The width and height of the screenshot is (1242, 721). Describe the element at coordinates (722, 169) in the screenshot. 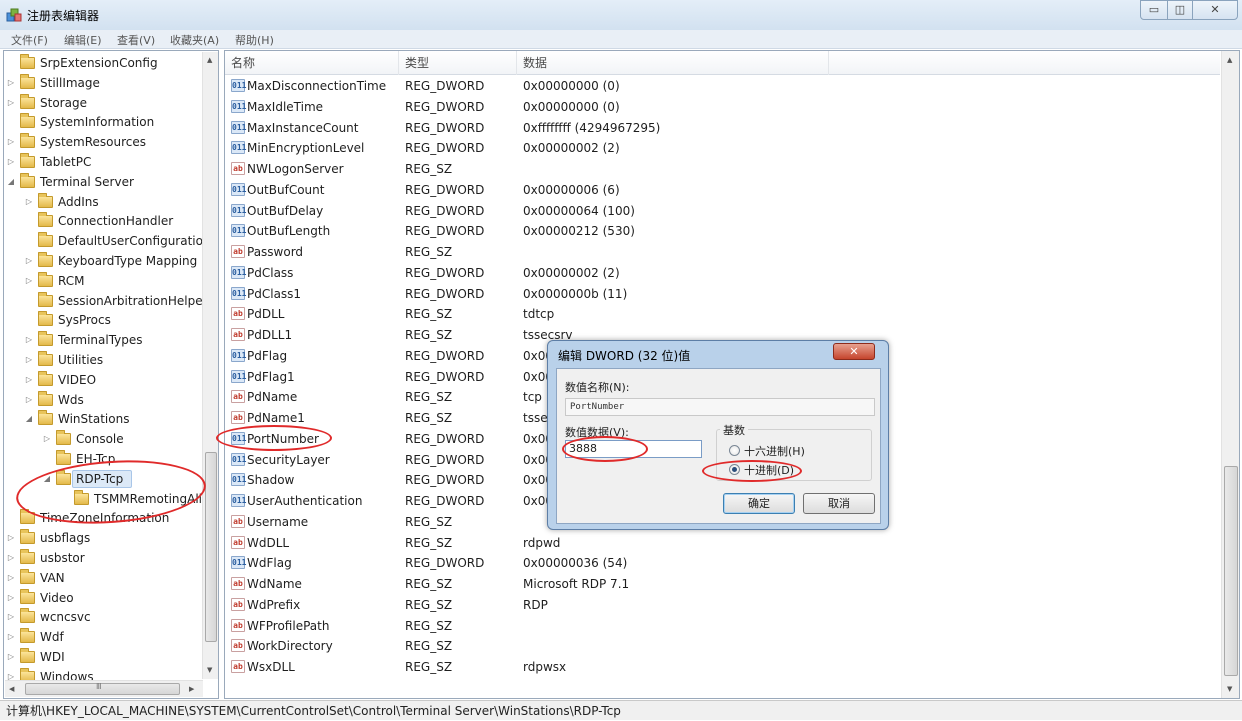

I see `value-row: ab NWLogonServer REG_SZ` at that location.